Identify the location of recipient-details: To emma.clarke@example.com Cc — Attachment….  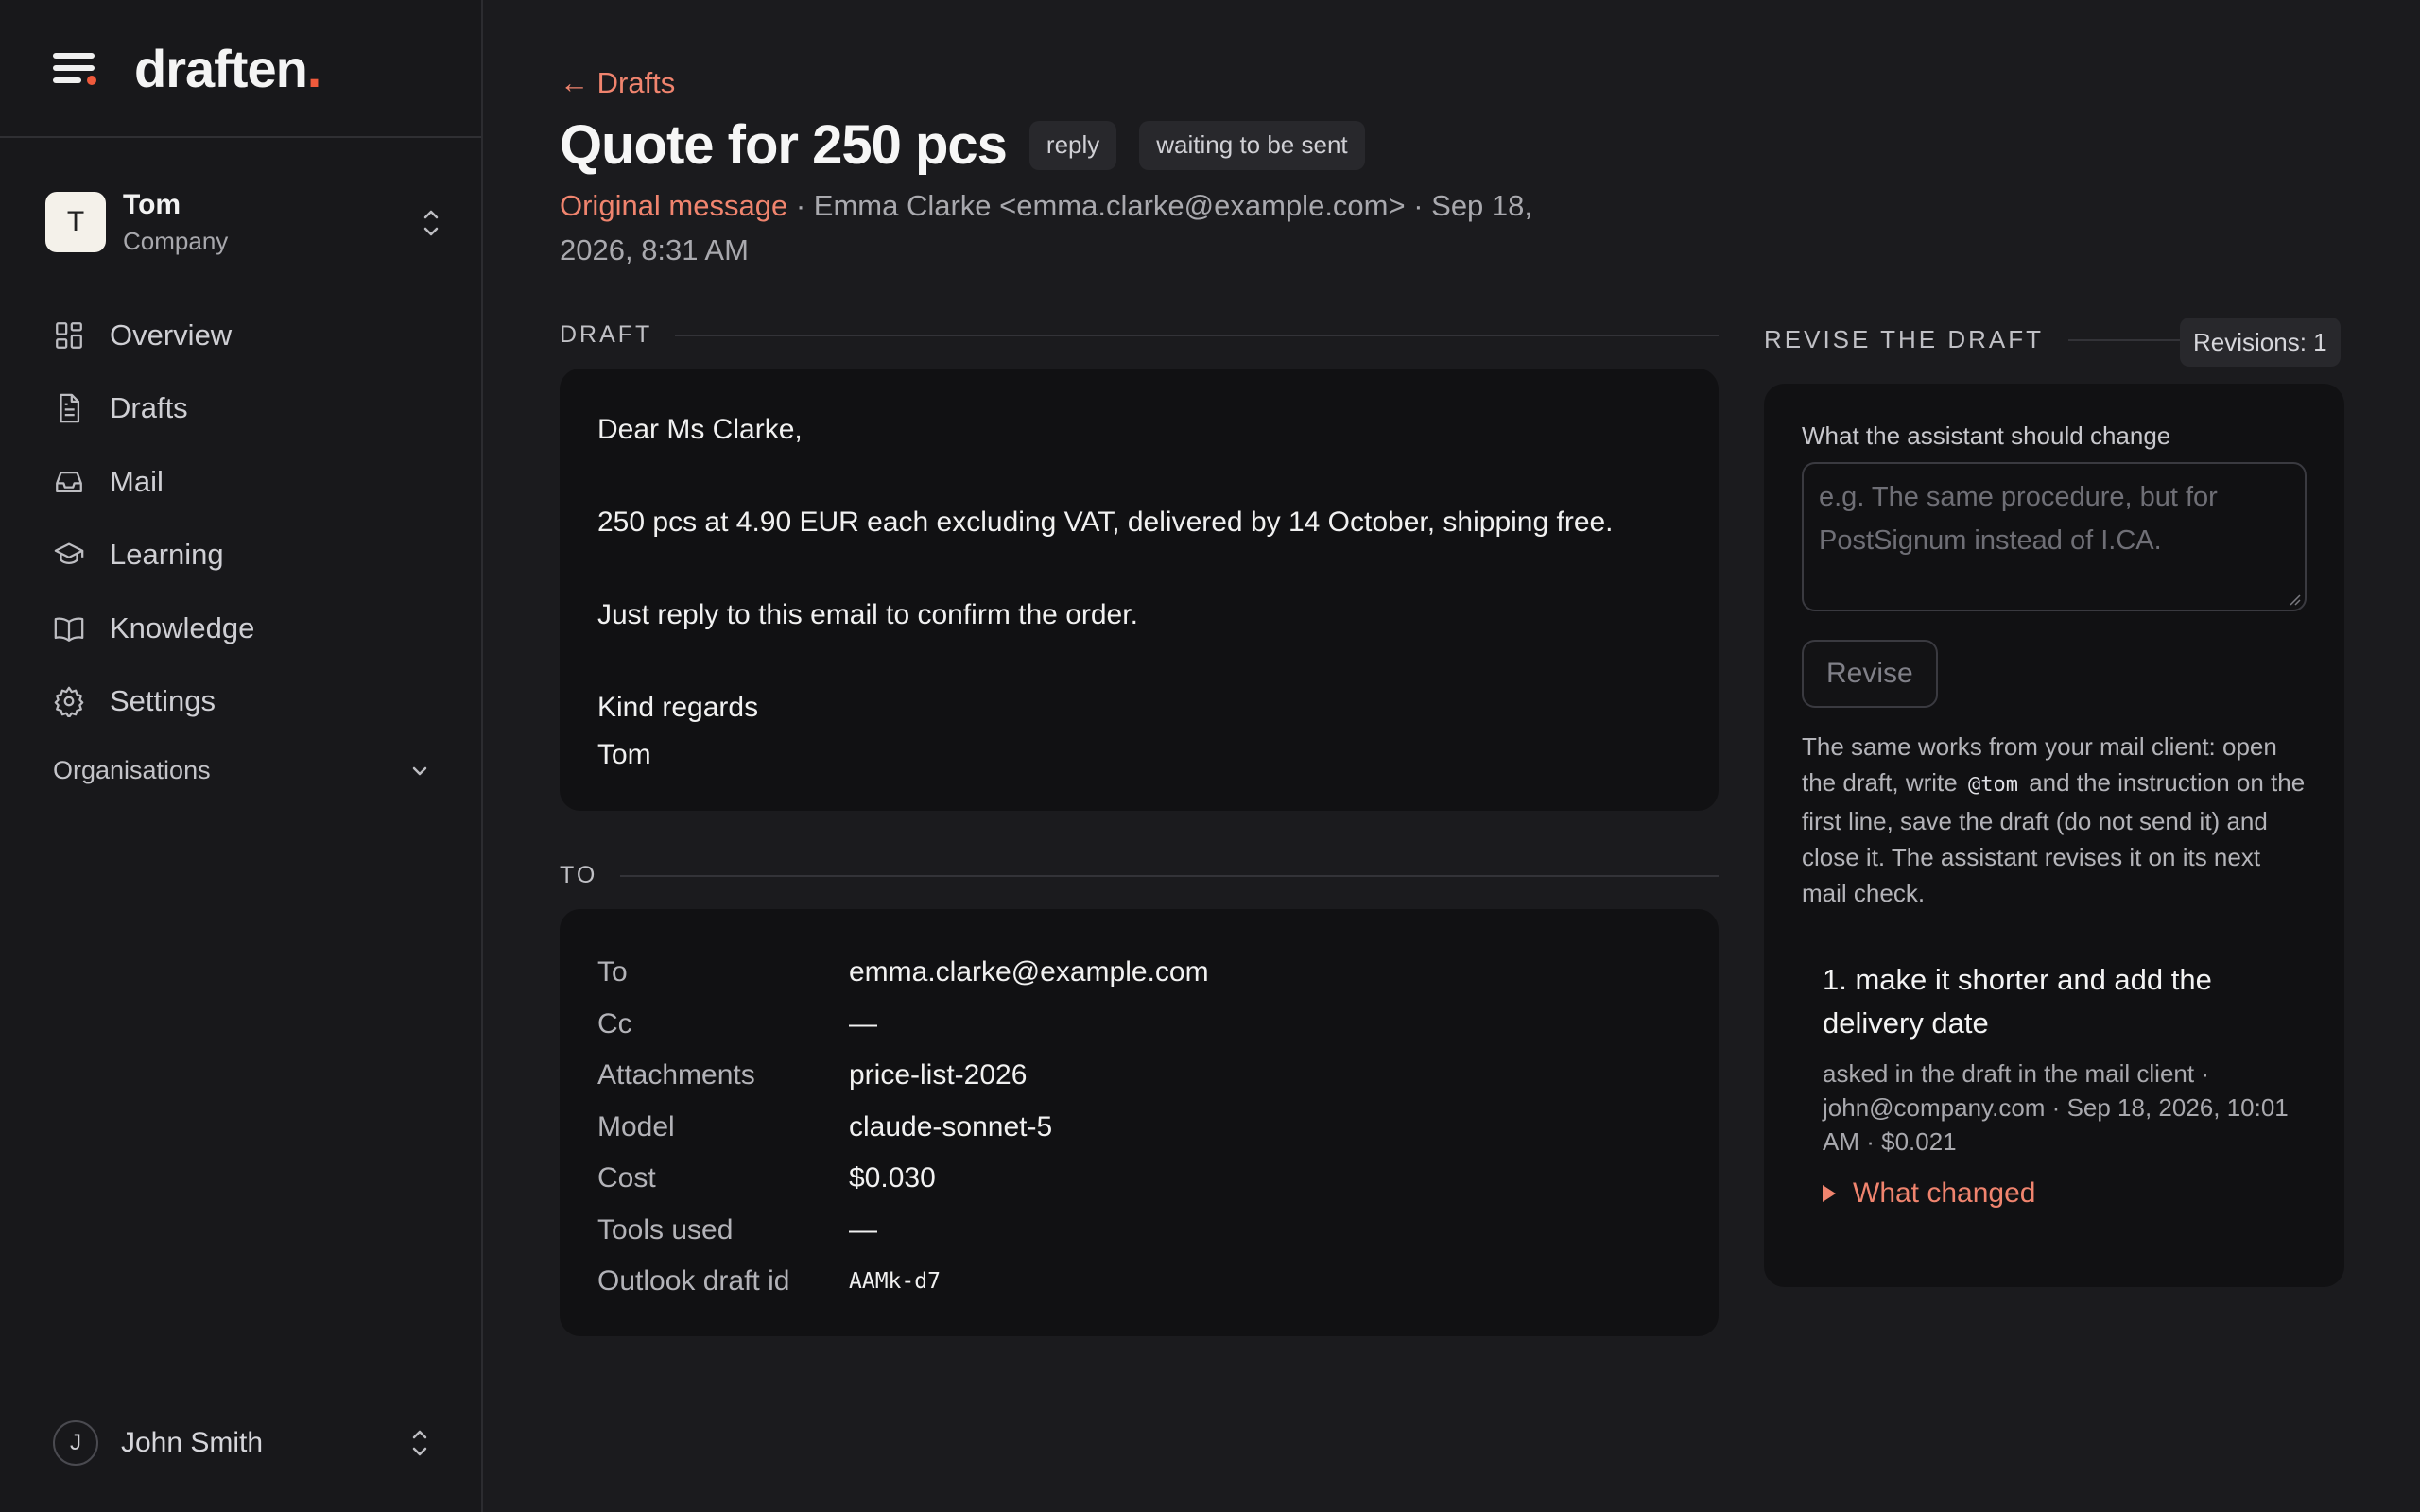
(1139, 1122).